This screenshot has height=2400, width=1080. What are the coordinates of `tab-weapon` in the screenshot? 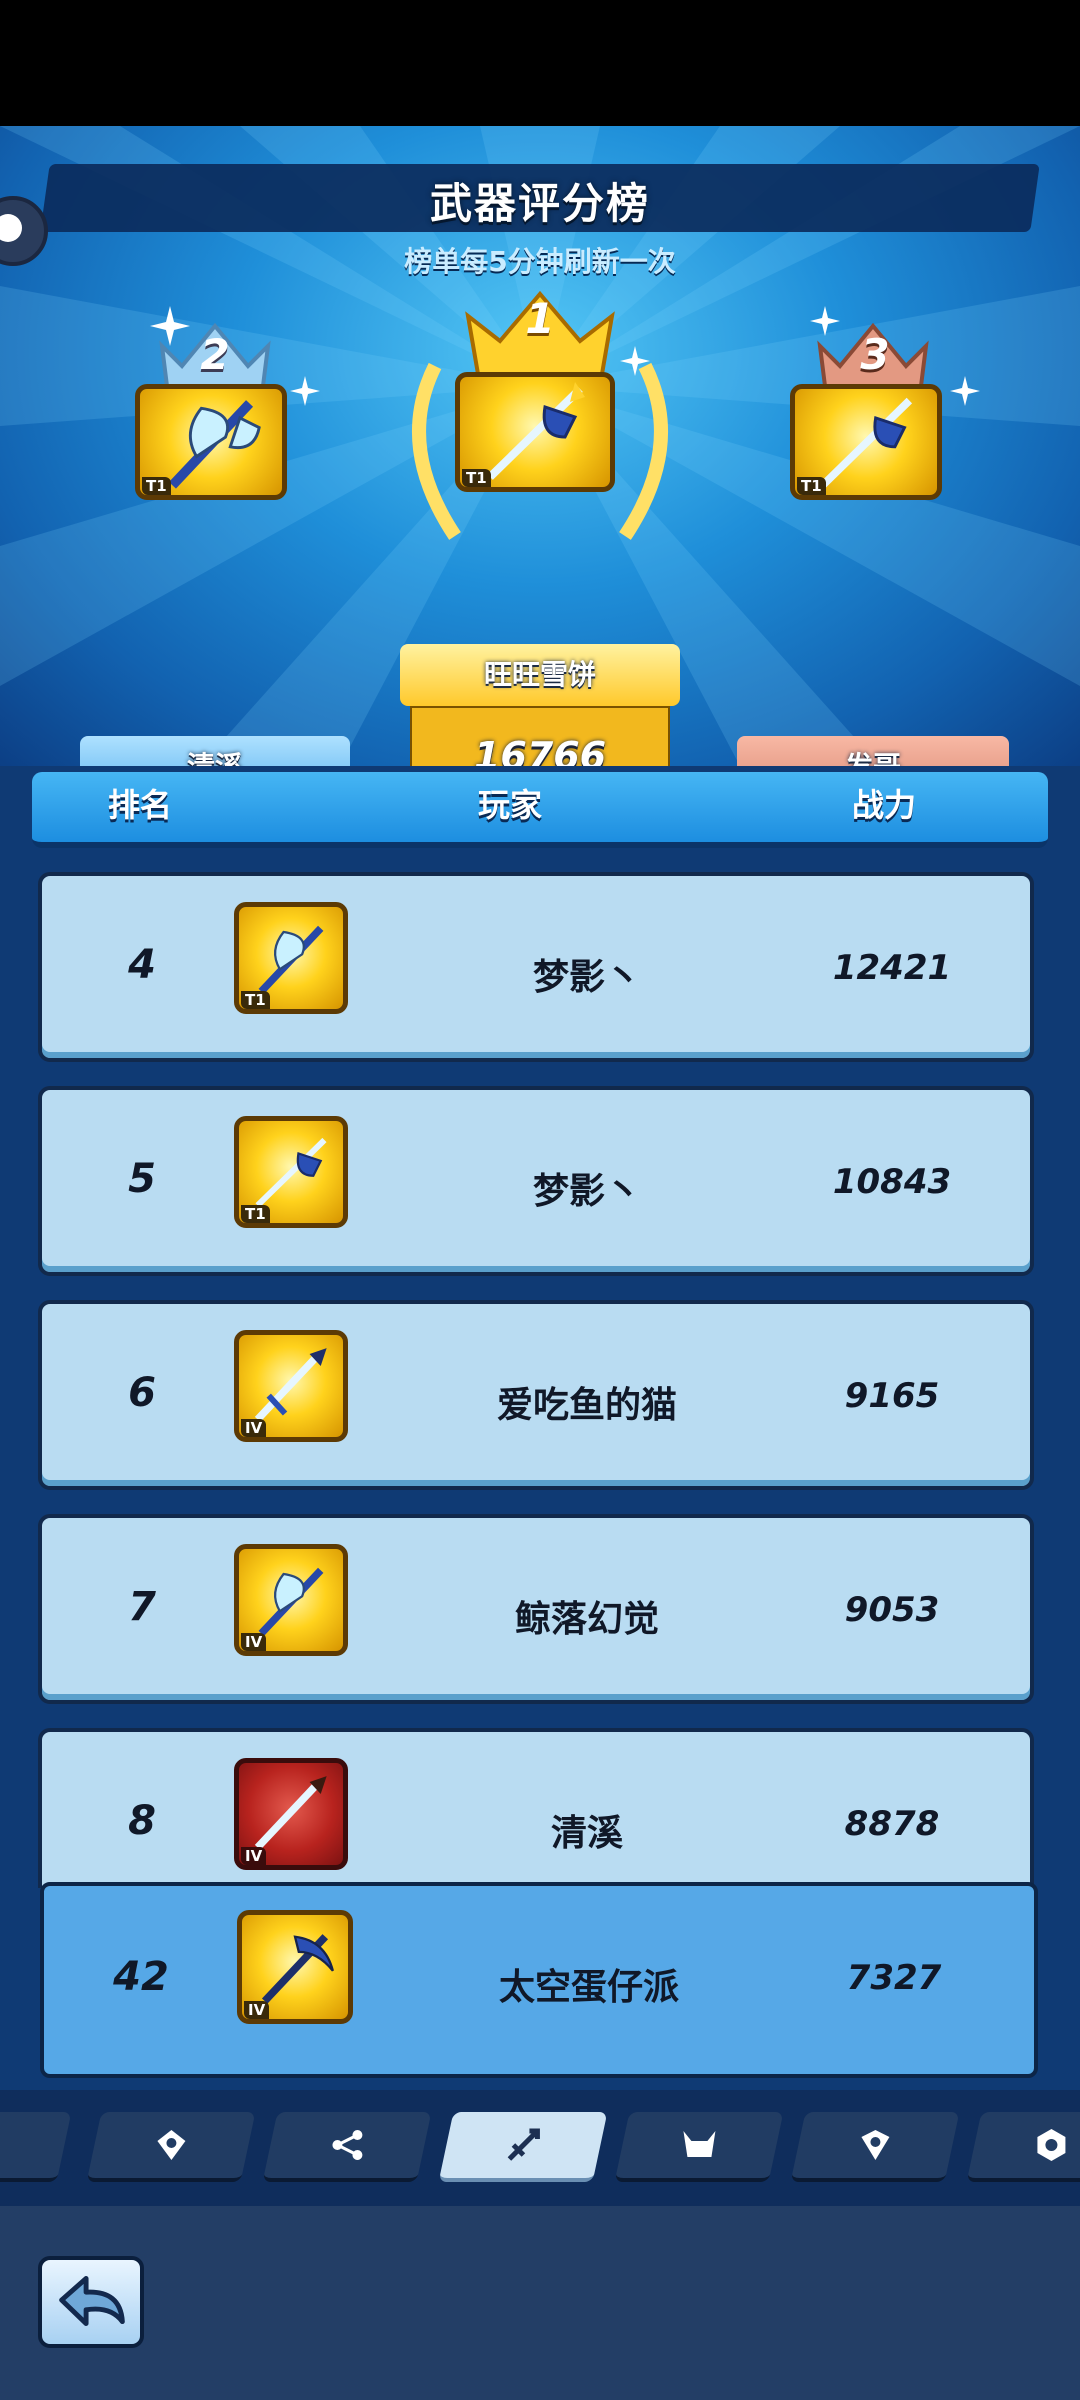 It's located at (523, 2147).